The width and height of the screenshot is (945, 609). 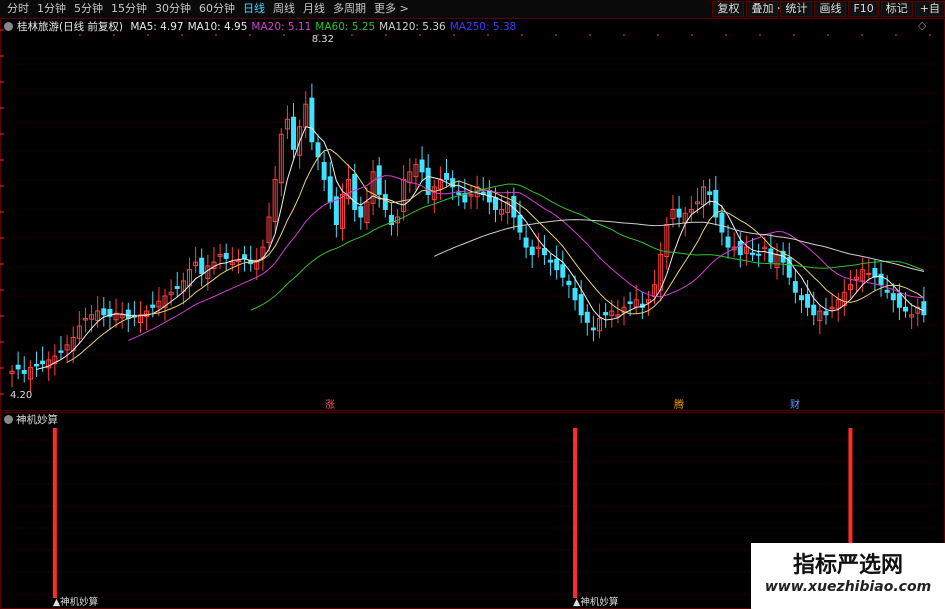 What do you see at coordinates (795, 404) in the screenshot?
I see `event-marker-2: 财` at bounding box center [795, 404].